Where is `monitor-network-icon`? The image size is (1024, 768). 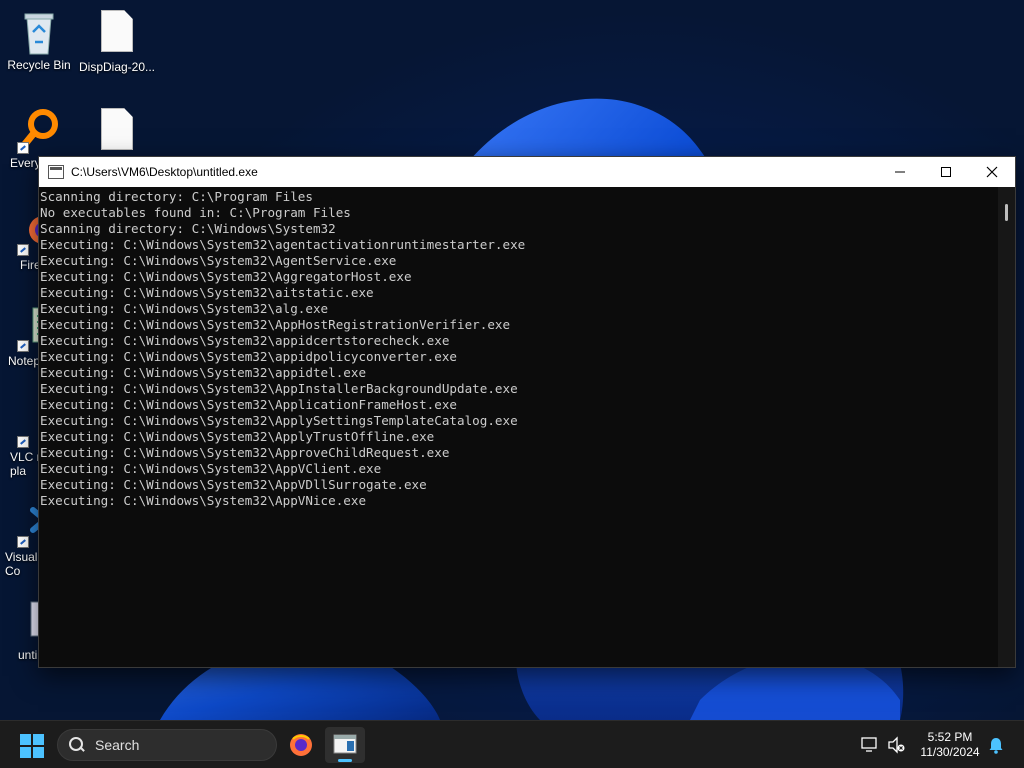 monitor-network-icon is located at coordinates (869, 744).